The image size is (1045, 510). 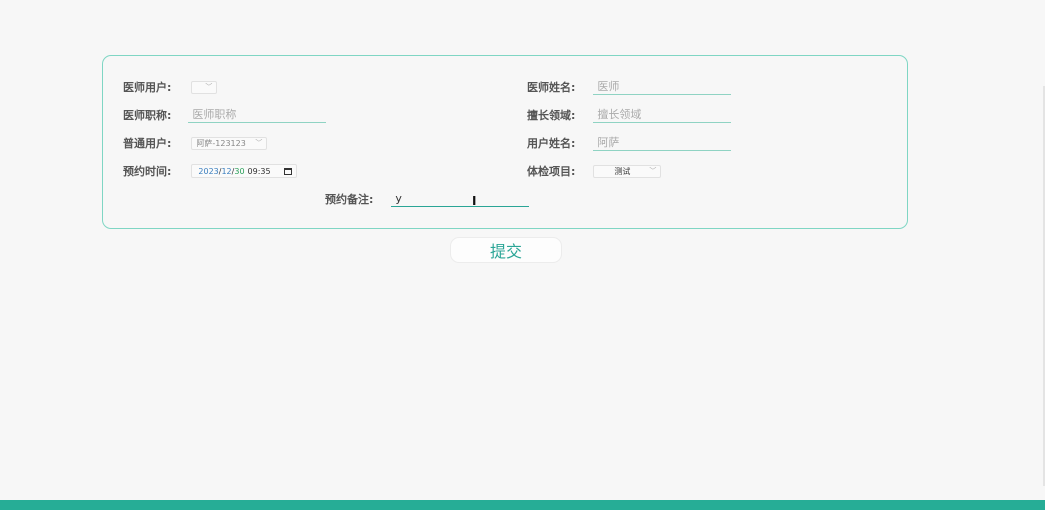 I want to click on specialty-field, so click(x=662, y=115).